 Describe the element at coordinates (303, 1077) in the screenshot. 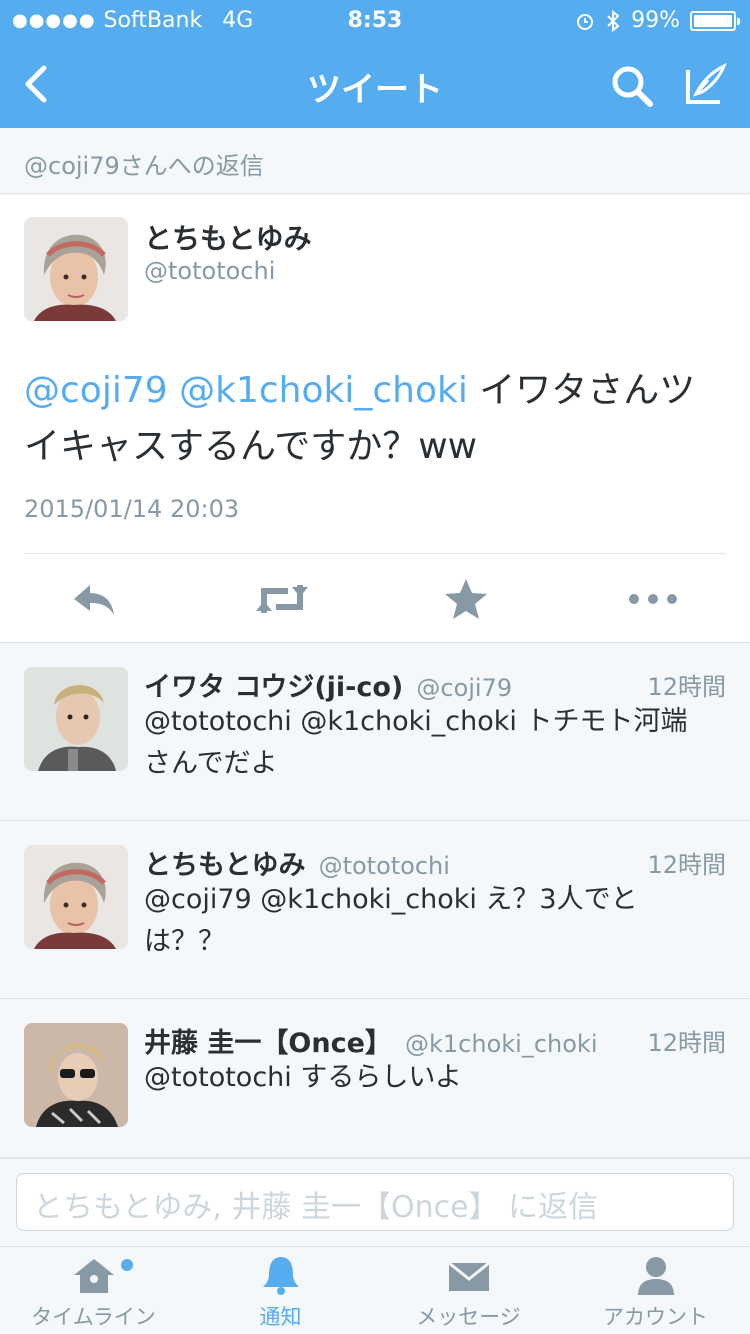

I see `reply-text: @tototochi するらしいよ` at that location.